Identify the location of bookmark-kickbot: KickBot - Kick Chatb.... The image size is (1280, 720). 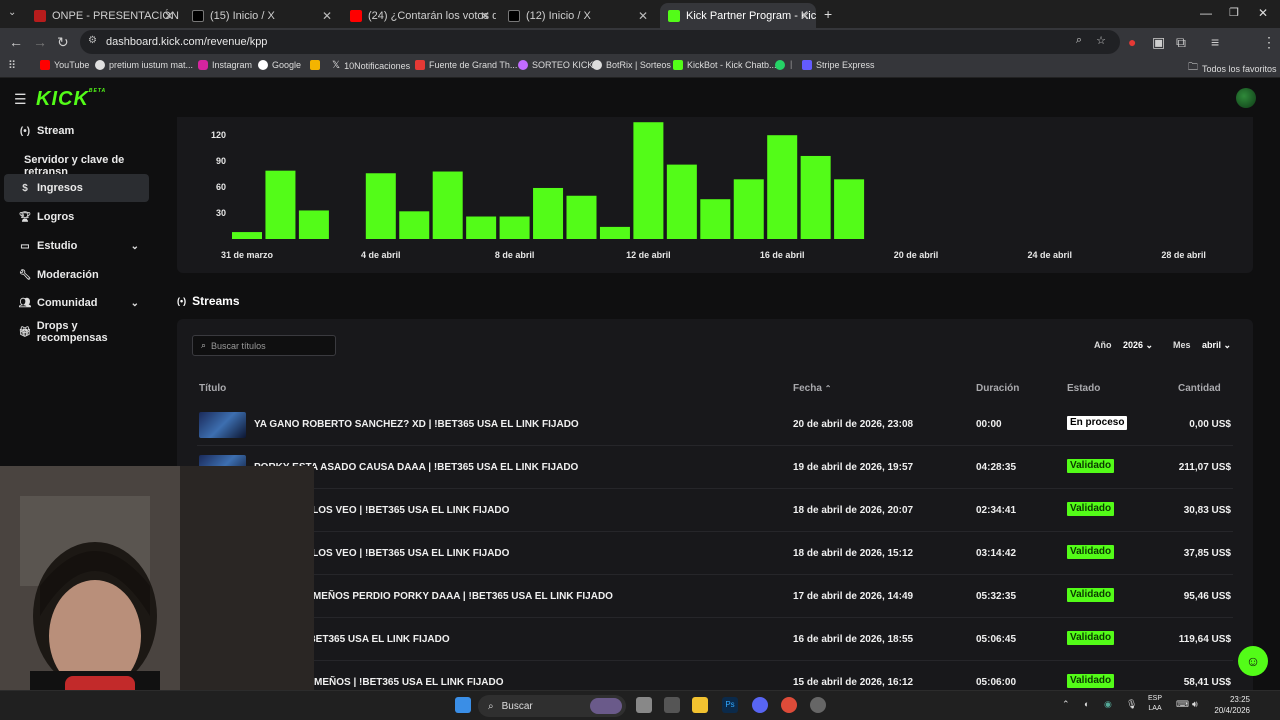
(725, 65).